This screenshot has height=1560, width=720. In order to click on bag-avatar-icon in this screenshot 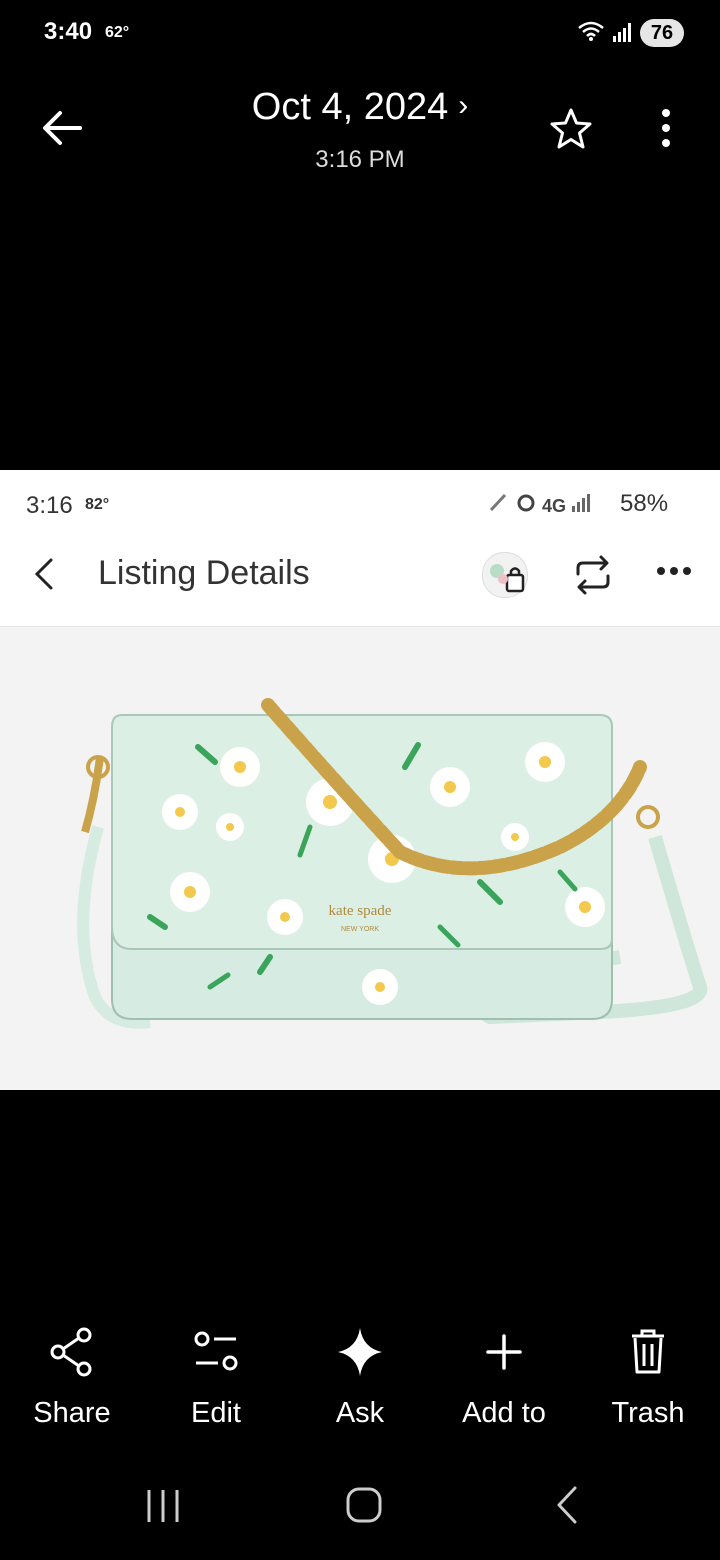, I will do `click(505, 575)`.